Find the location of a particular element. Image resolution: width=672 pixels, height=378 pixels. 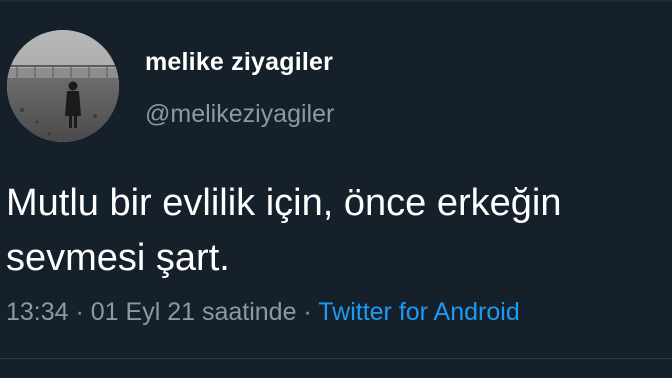

user-handle: @melikeziyagiler is located at coordinates (239, 114).